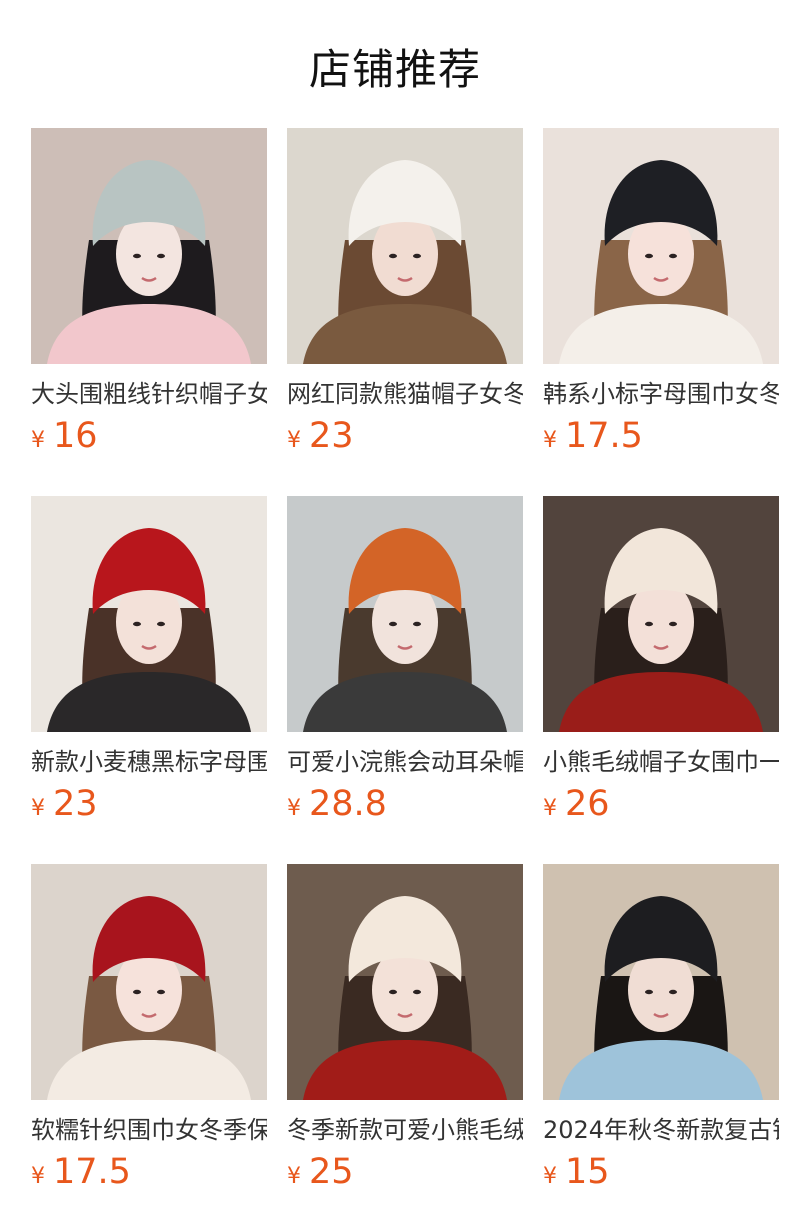 The image size is (790, 1232). I want to click on product-name: 可爱小浣熊会动耳朵帽子, so click(405, 762).